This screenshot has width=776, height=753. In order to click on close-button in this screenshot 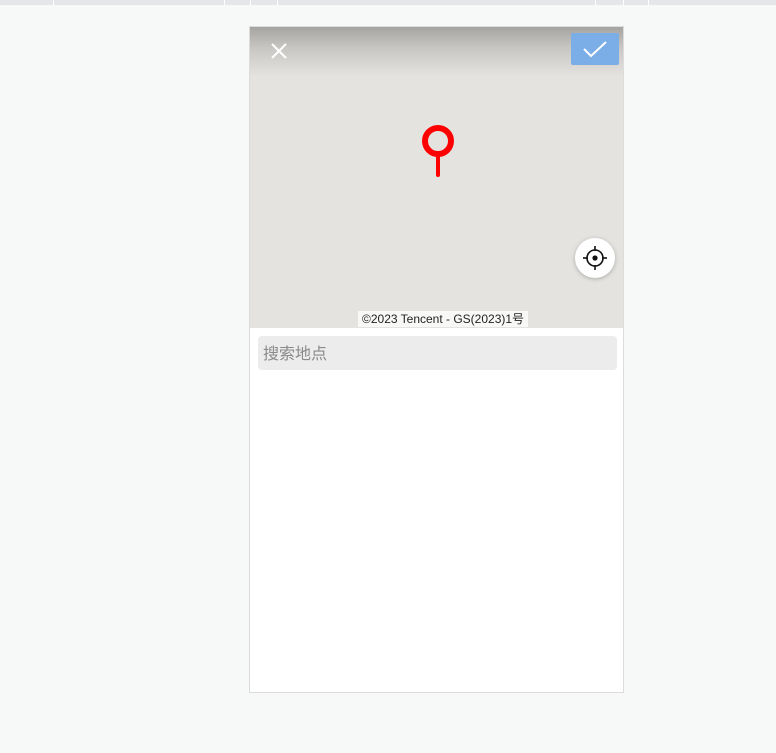, I will do `click(279, 51)`.